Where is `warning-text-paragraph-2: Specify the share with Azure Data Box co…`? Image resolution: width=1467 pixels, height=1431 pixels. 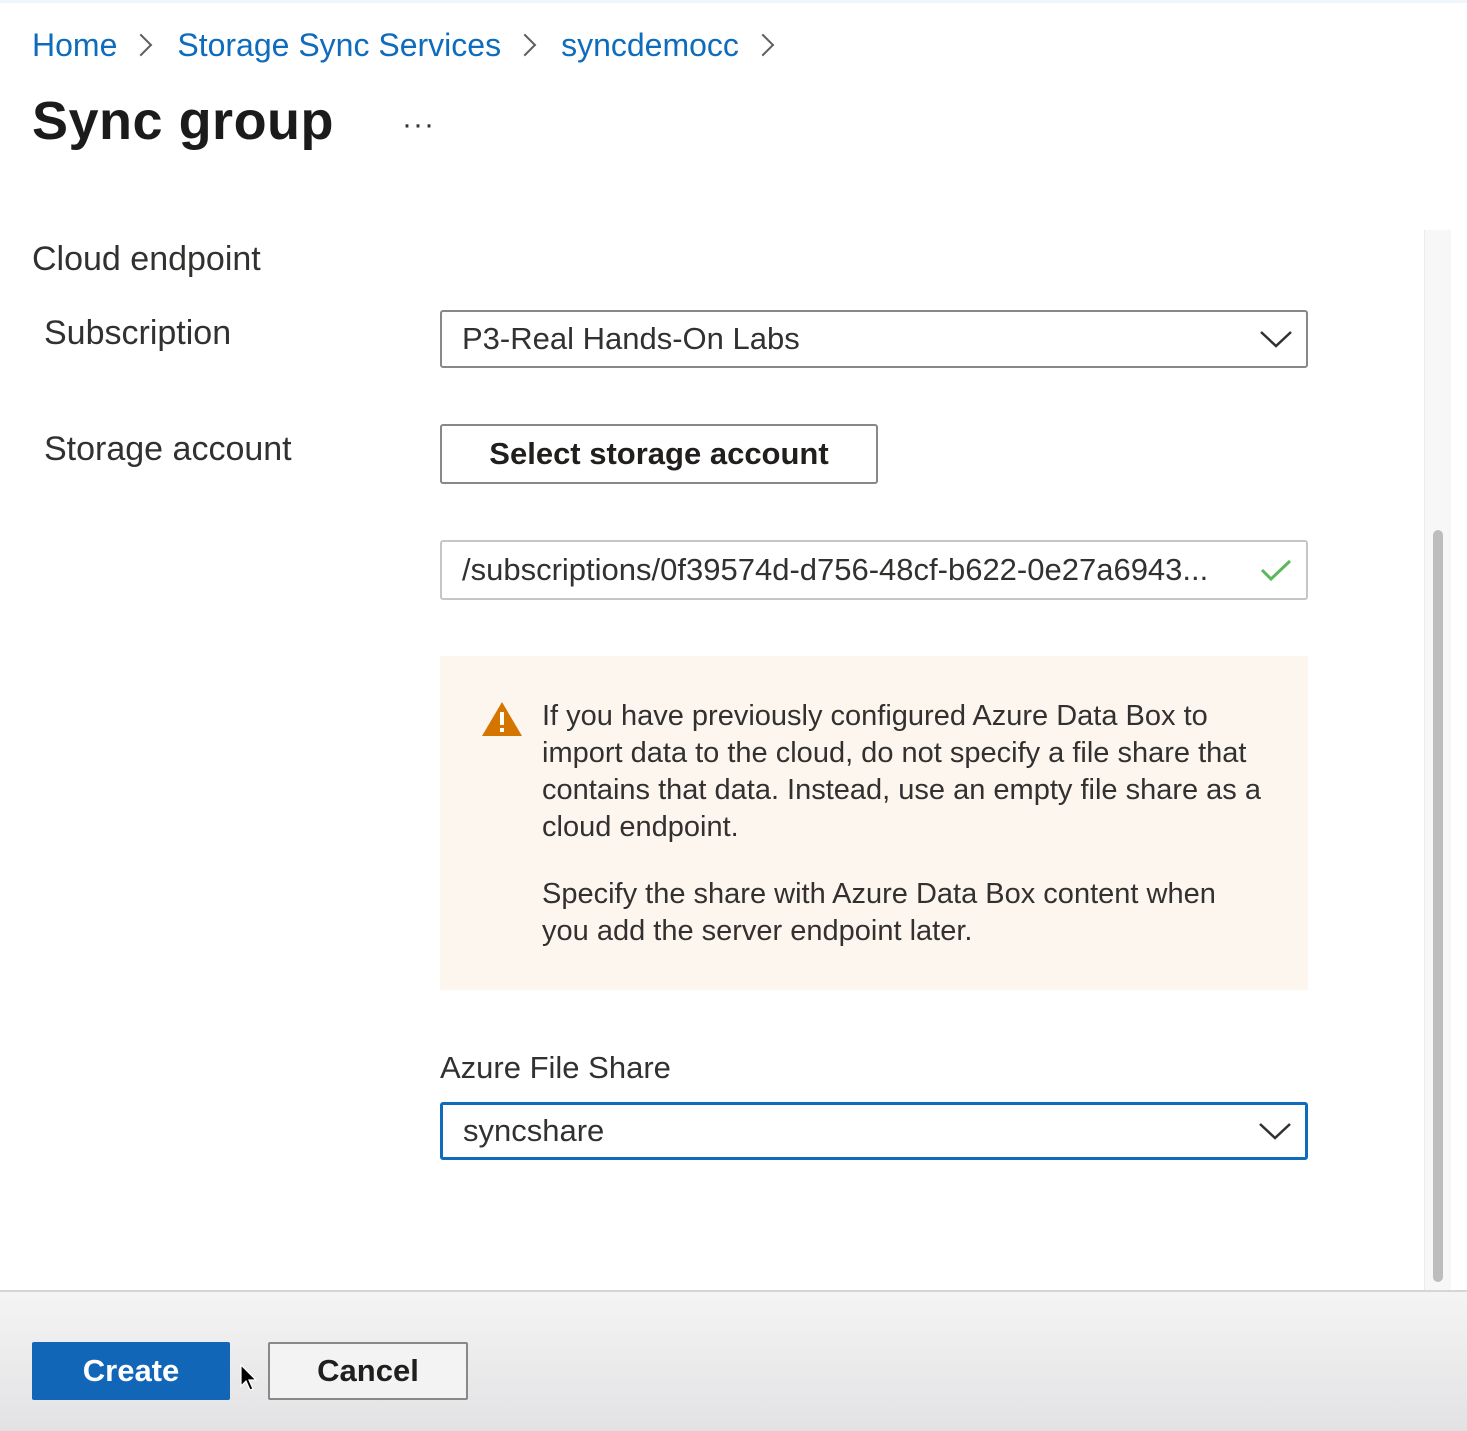
warning-text-paragraph-2: Specify the share with Azure Data Box co… is located at coordinates (879, 912).